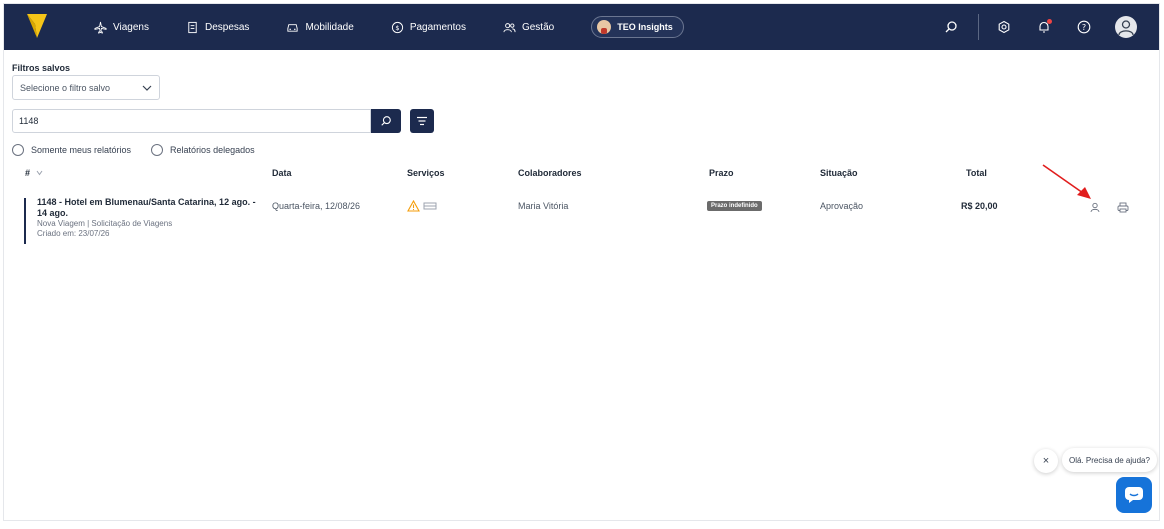 The image size is (1164, 529). What do you see at coordinates (426, 173) in the screenshot?
I see `column-header-services: Serviços` at bounding box center [426, 173].